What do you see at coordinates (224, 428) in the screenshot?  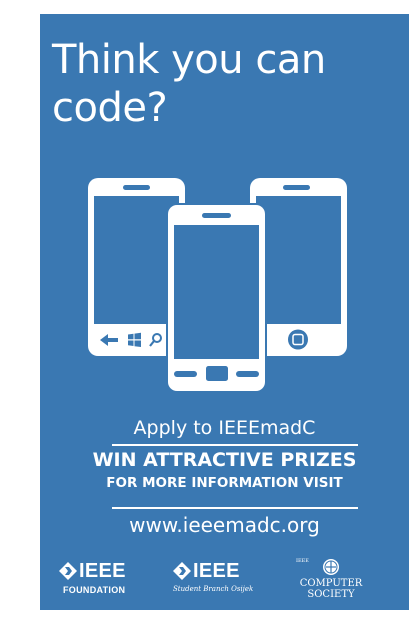 I see `apply-text: Apply to IEEEmadC` at bounding box center [224, 428].